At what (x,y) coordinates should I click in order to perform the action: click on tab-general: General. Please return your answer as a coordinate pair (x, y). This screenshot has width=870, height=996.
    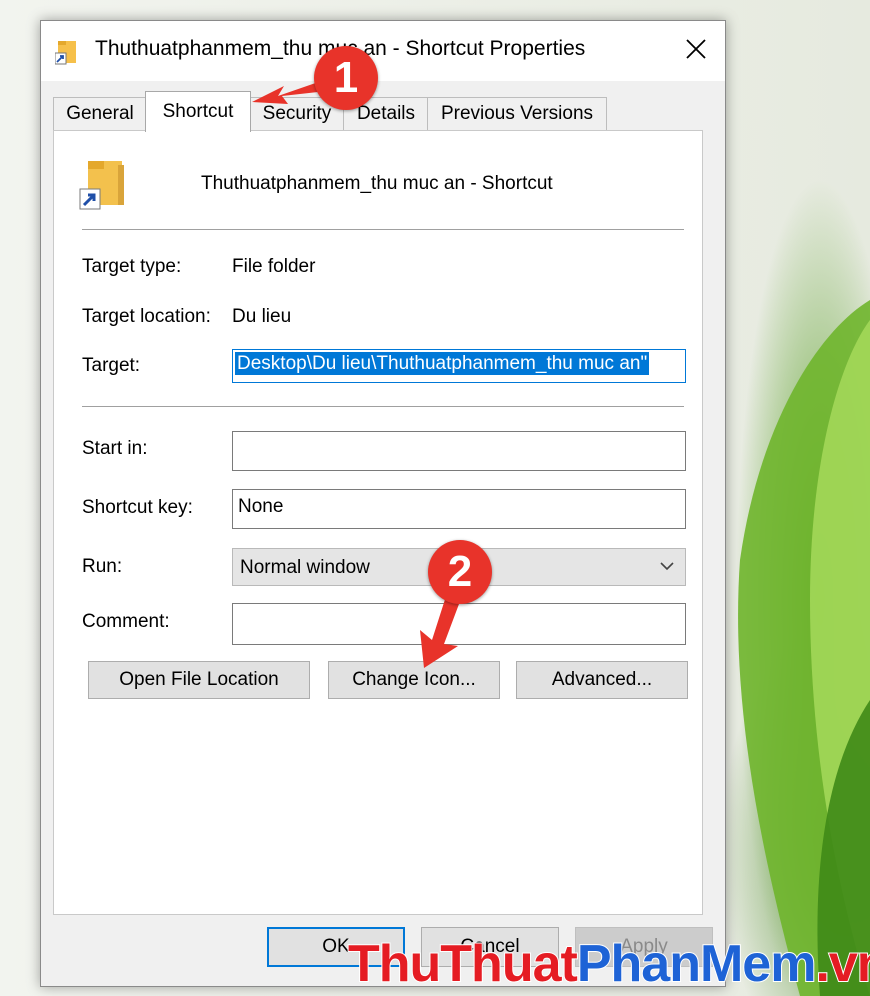
    Looking at the image, I should click on (100, 113).